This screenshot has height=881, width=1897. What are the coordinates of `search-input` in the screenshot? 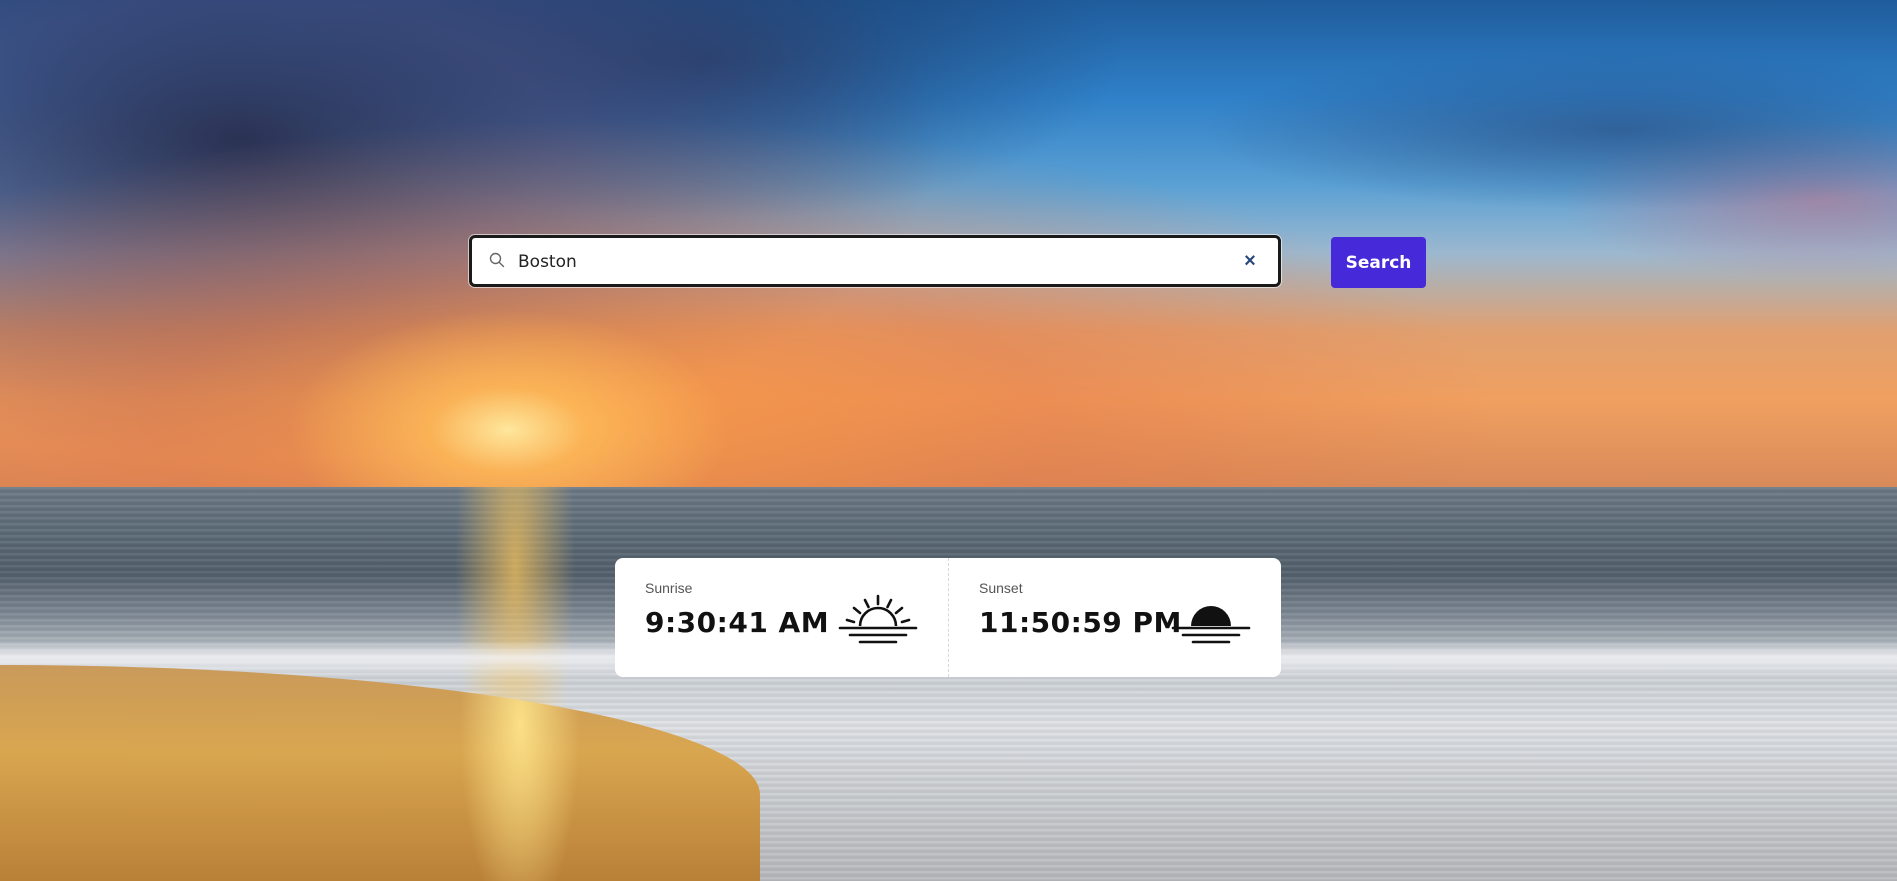 It's located at (868, 262).